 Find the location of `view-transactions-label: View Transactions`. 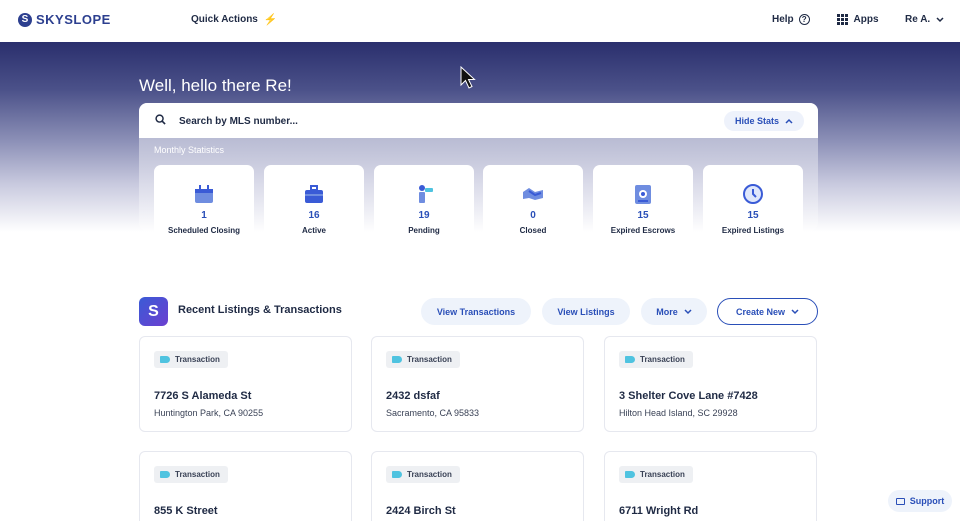

view-transactions-label: View Transactions is located at coordinates (476, 311).